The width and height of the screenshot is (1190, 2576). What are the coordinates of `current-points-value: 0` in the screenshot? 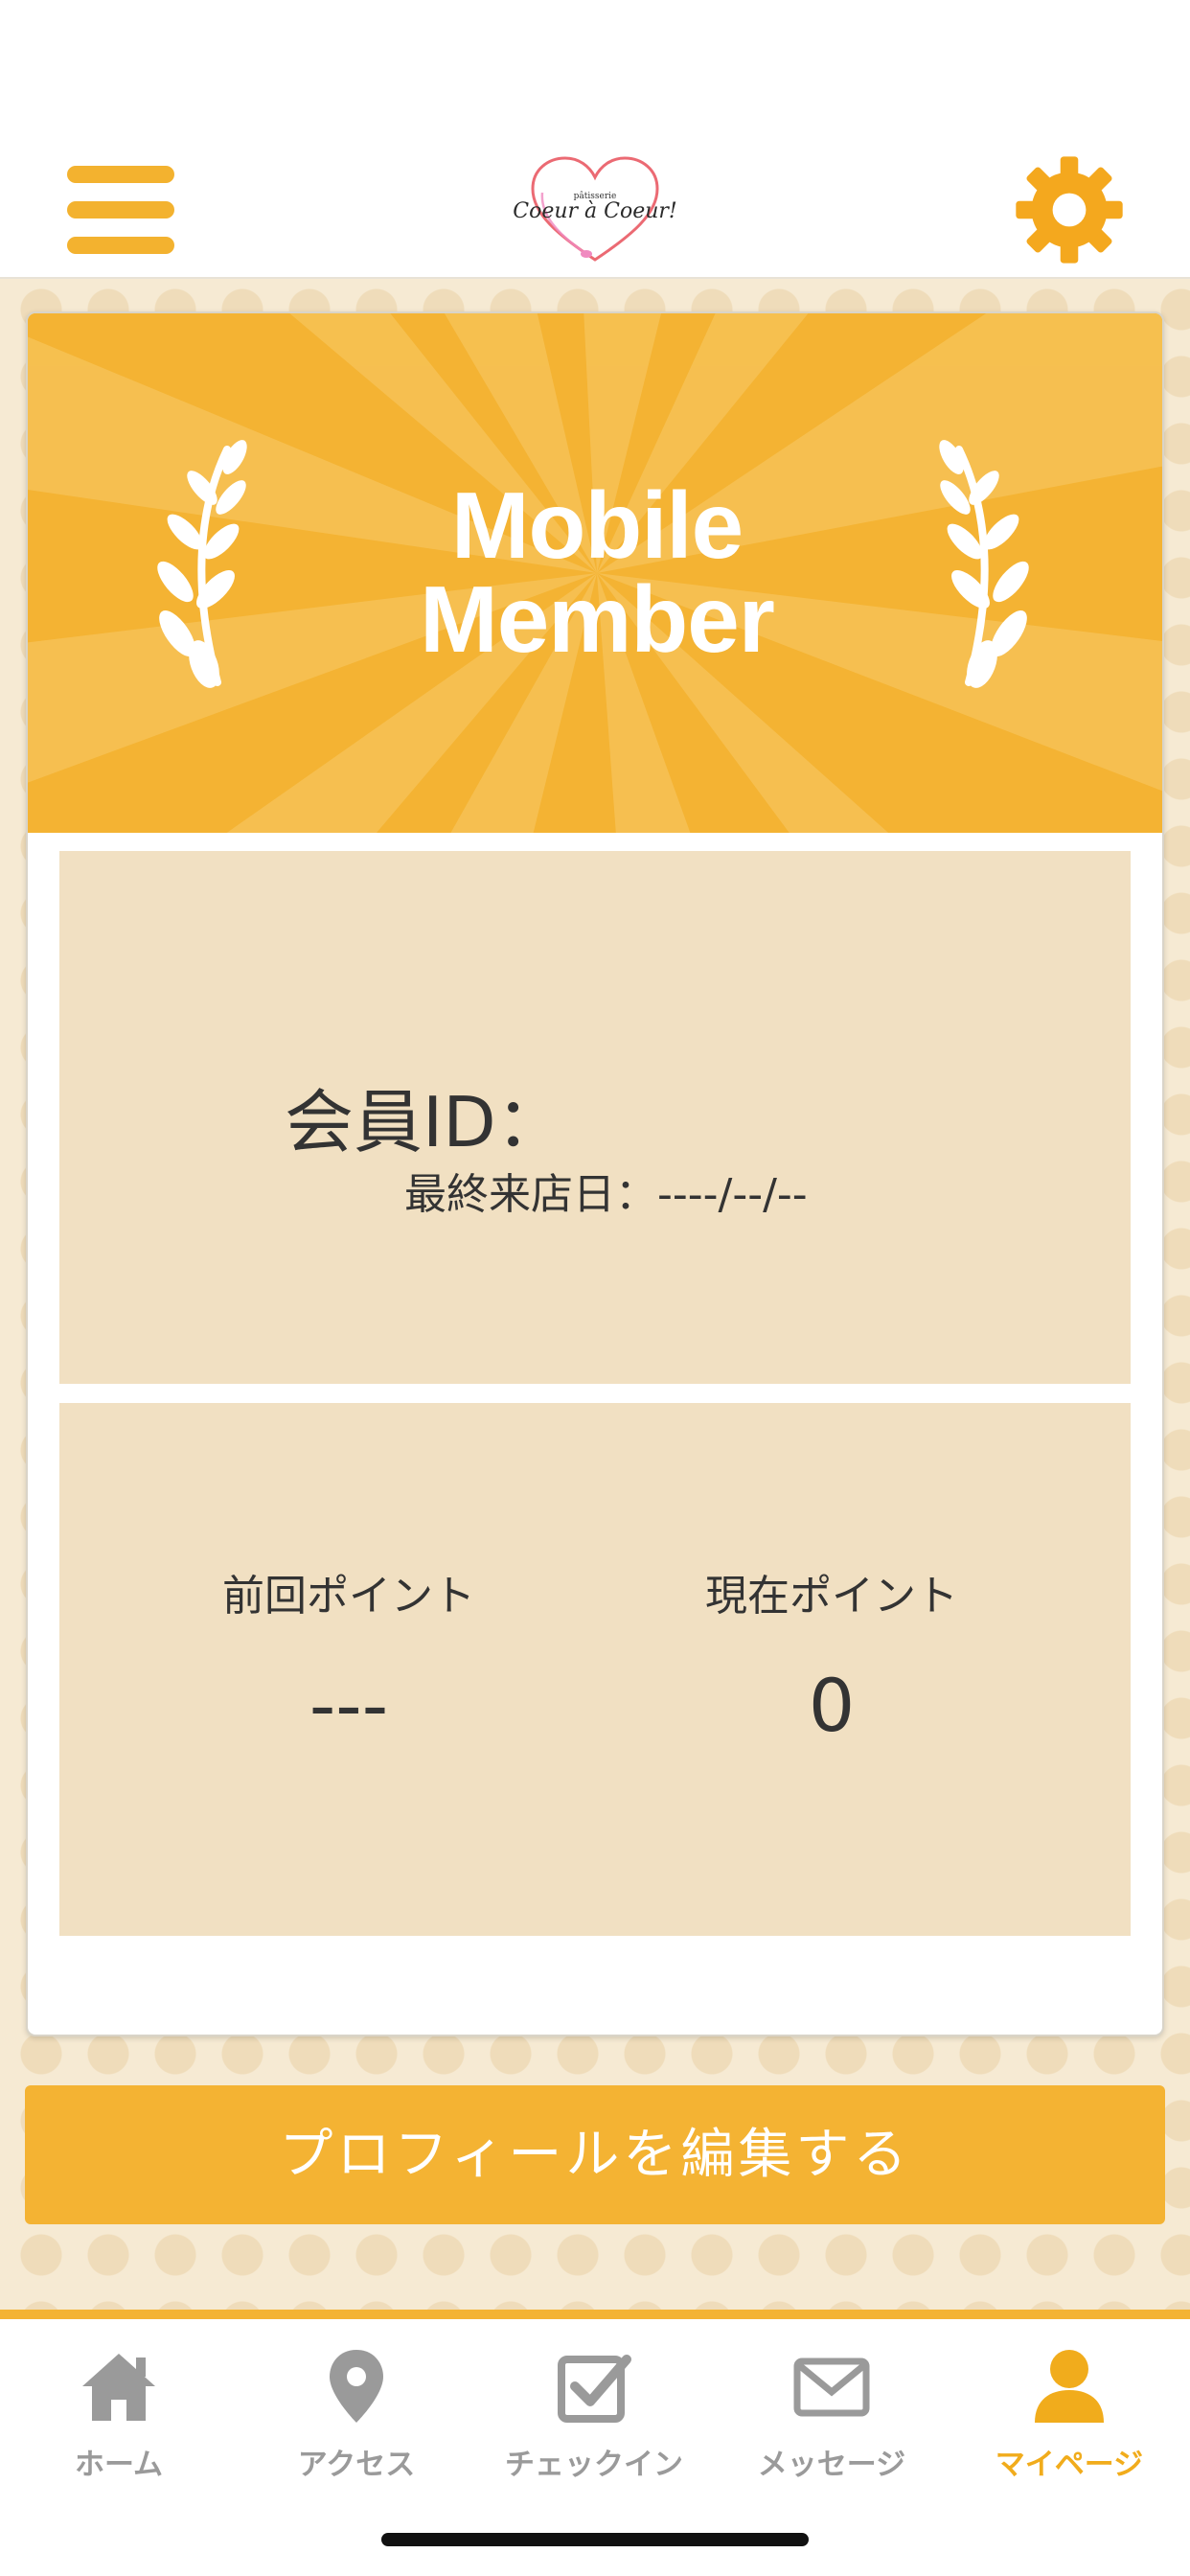 It's located at (832, 1705).